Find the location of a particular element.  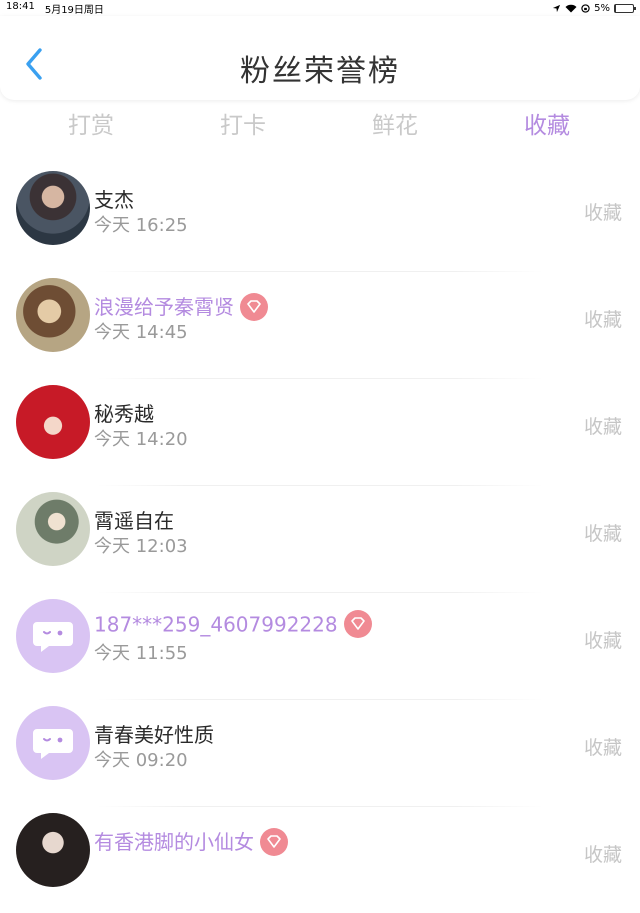

tab-favorites: 收藏 is located at coordinates (547, 123).